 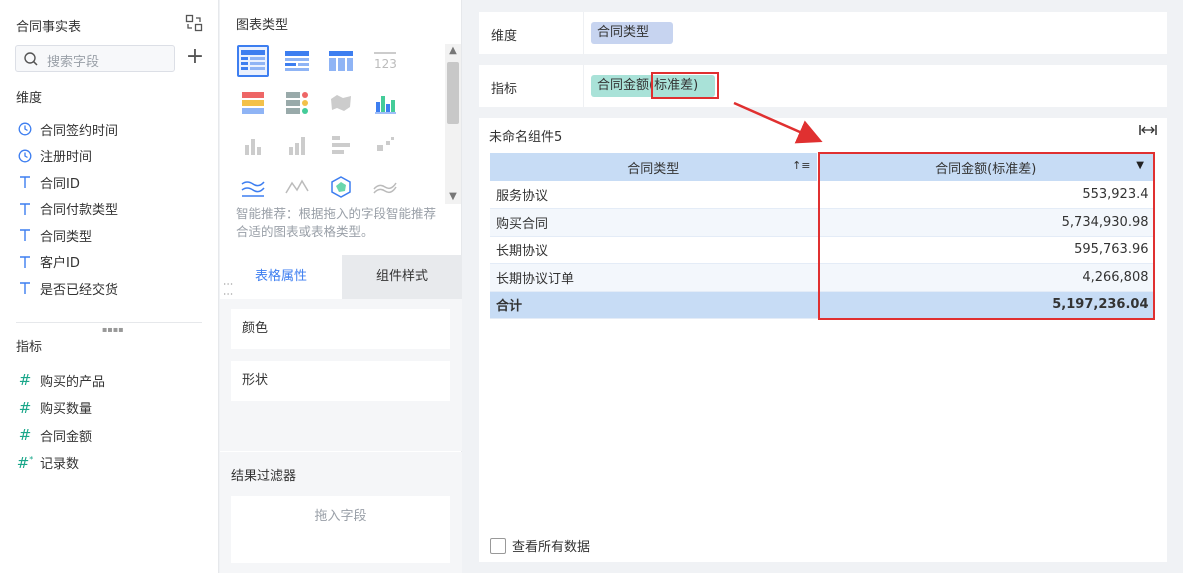 I want to click on chart-type-table-icon, so click(x=253, y=61).